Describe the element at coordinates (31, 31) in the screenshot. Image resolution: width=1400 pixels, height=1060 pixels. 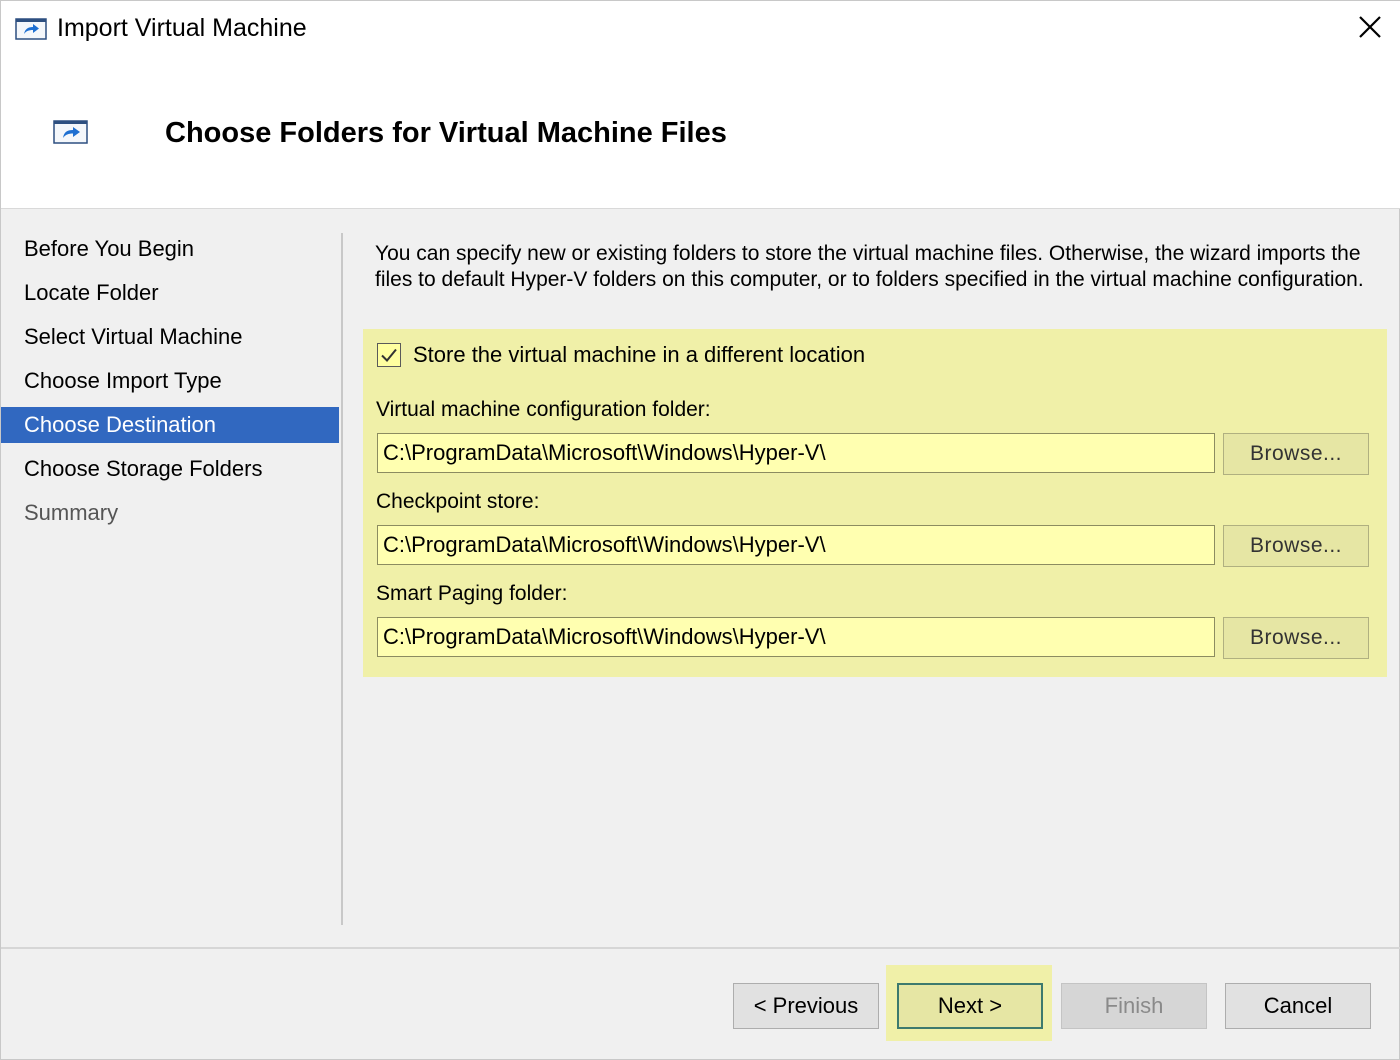
I see `import-vm-icon` at that location.